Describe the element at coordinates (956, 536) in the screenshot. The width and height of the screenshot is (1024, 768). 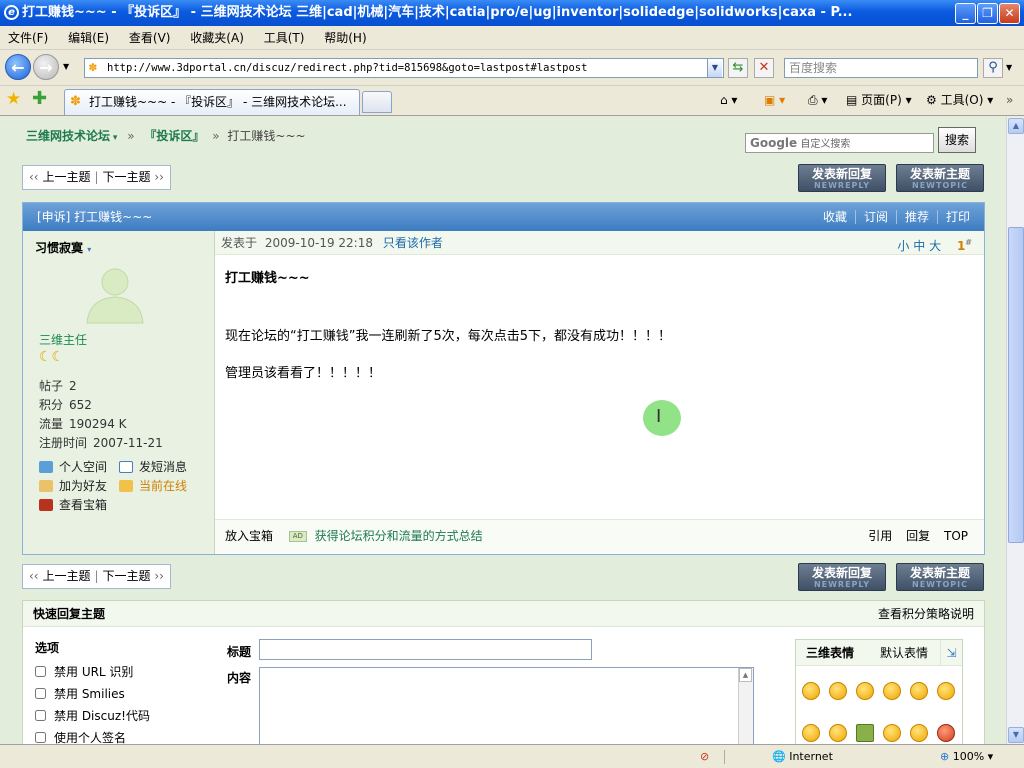
I see `top-link: TOP` at that location.